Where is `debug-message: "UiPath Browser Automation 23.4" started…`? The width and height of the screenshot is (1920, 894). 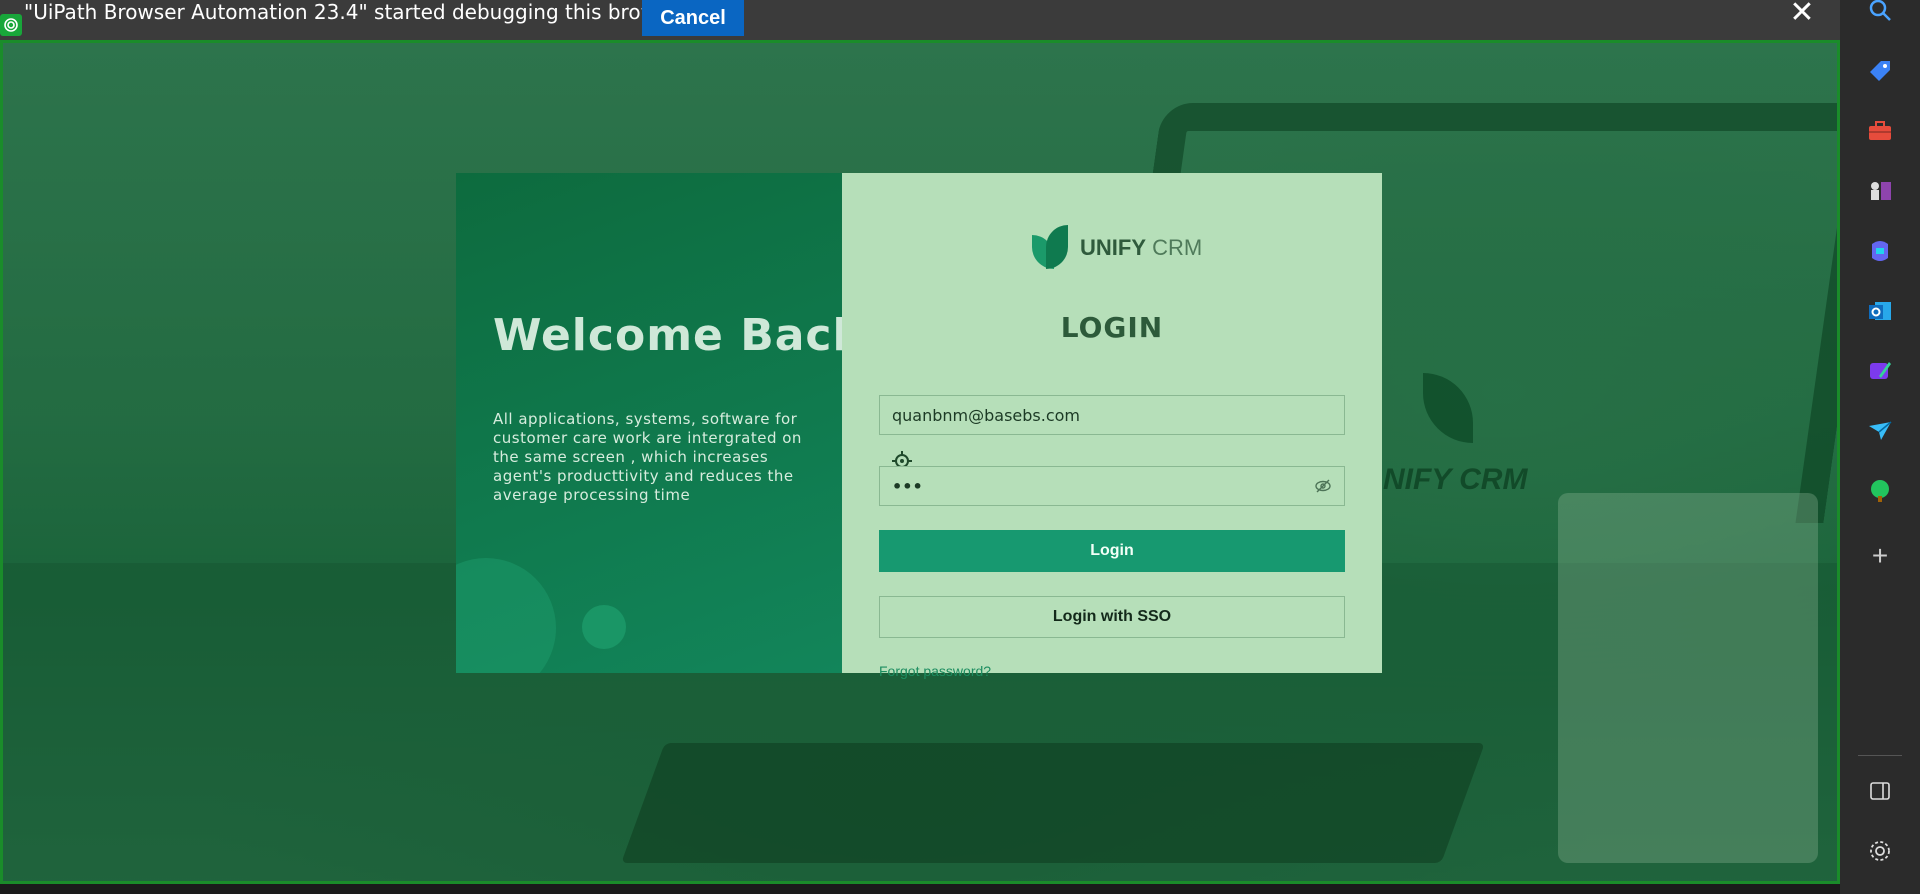 debug-message: "UiPath Browser Automation 23.4" started… is located at coordinates (356, 12).